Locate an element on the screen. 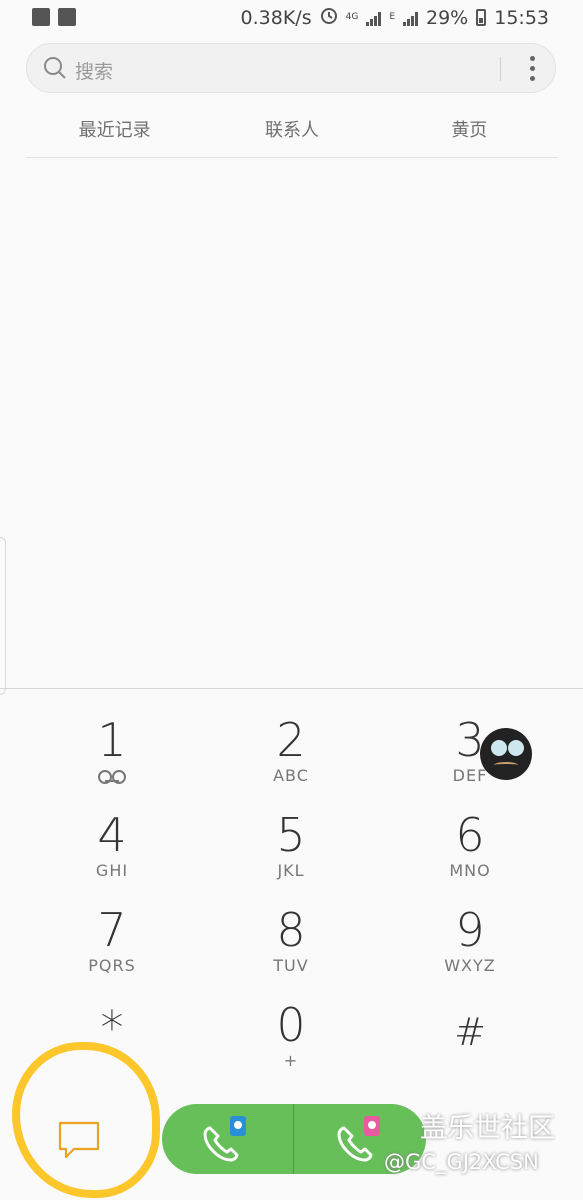  key-letters: TUV is located at coordinates (291, 965).